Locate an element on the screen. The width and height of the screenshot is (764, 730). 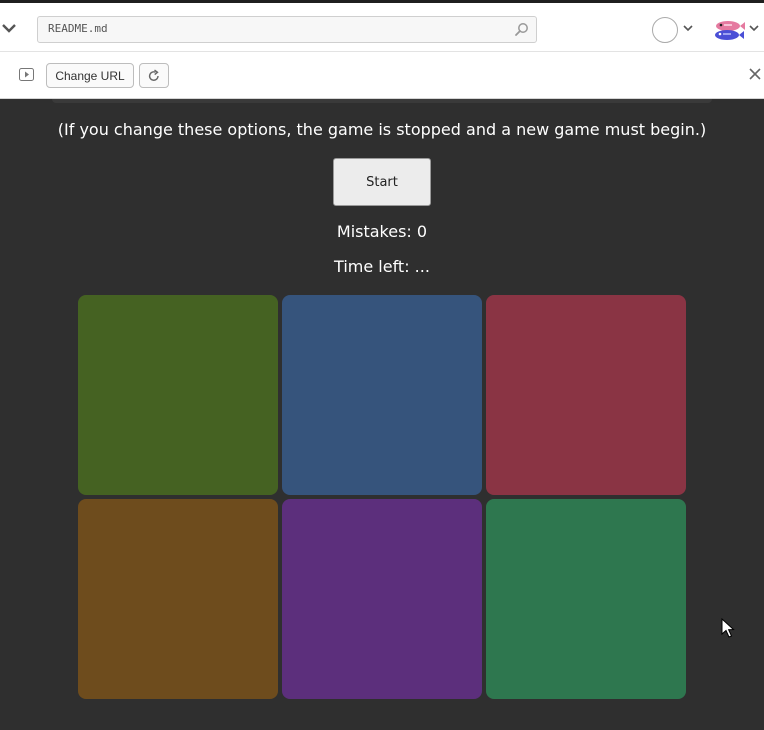
url-text: README.md is located at coordinates (78, 28).